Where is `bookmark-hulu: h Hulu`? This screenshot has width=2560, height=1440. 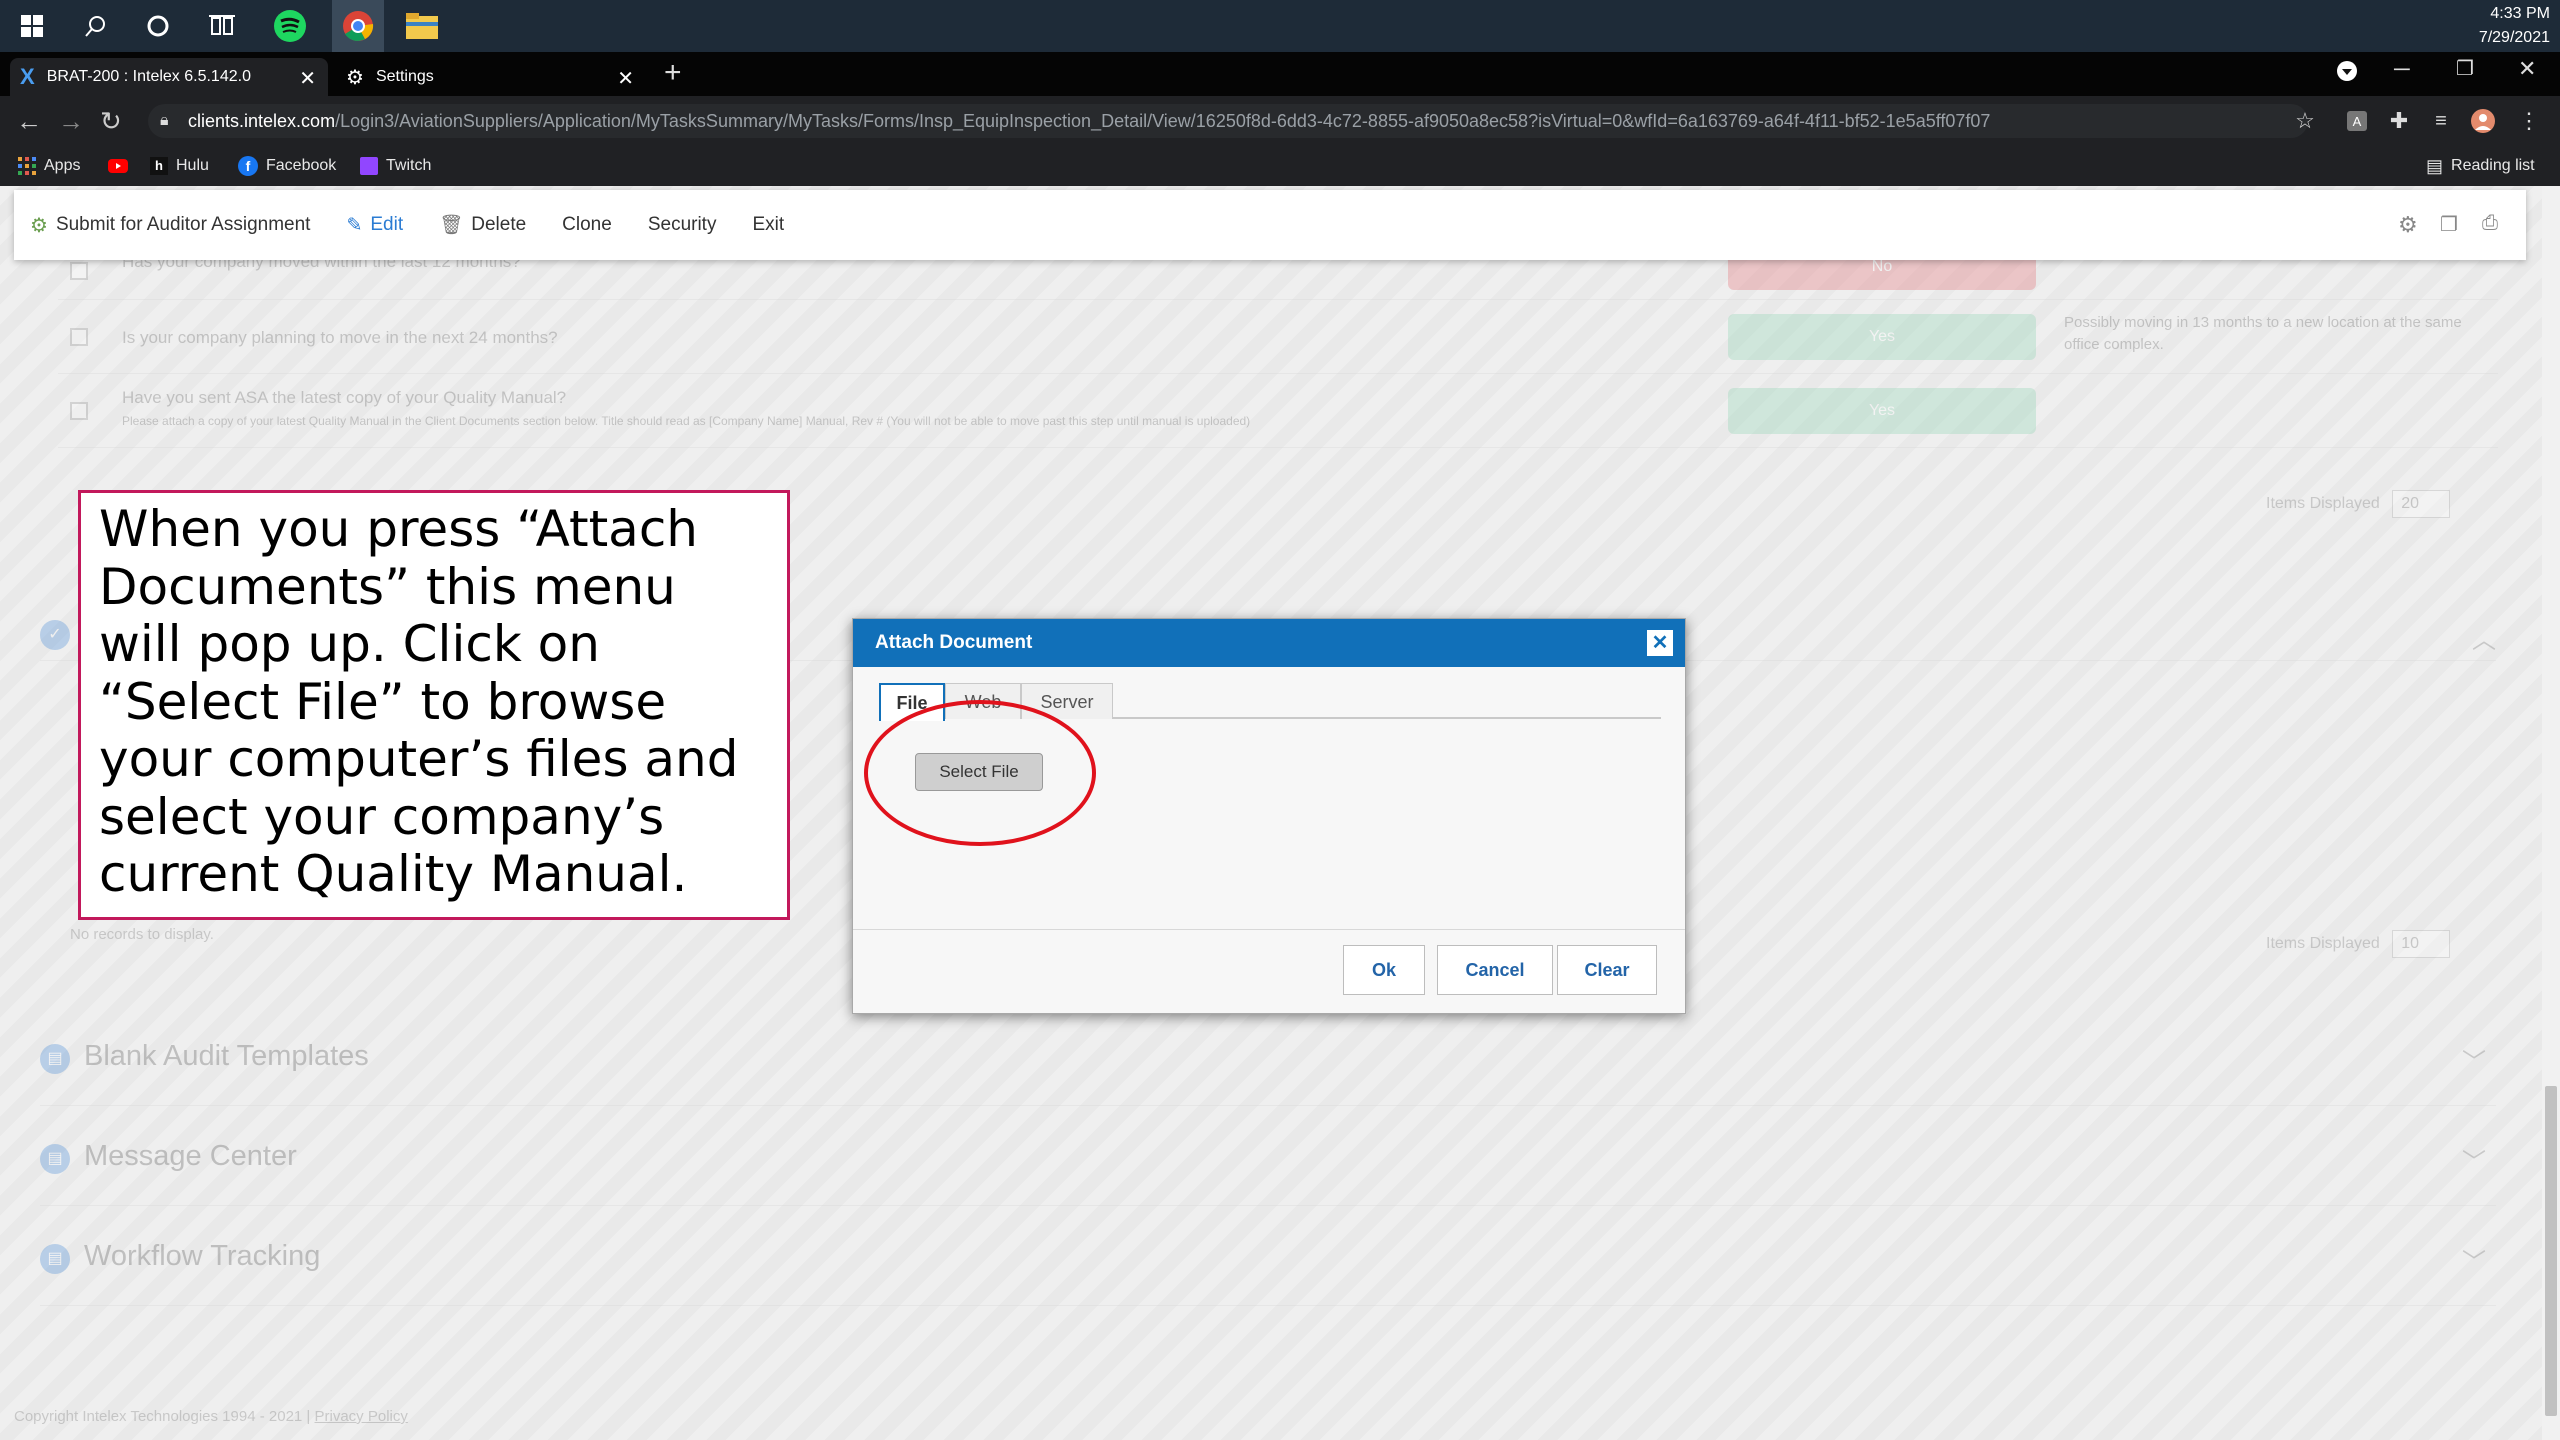 bookmark-hulu: h Hulu is located at coordinates (179, 166).